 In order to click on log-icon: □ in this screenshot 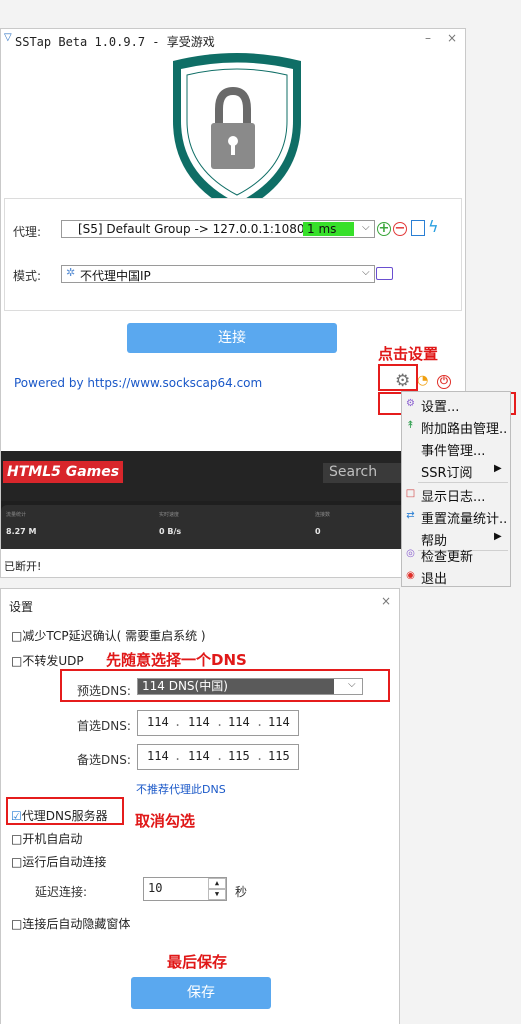, I will do `click(410, 493)`.